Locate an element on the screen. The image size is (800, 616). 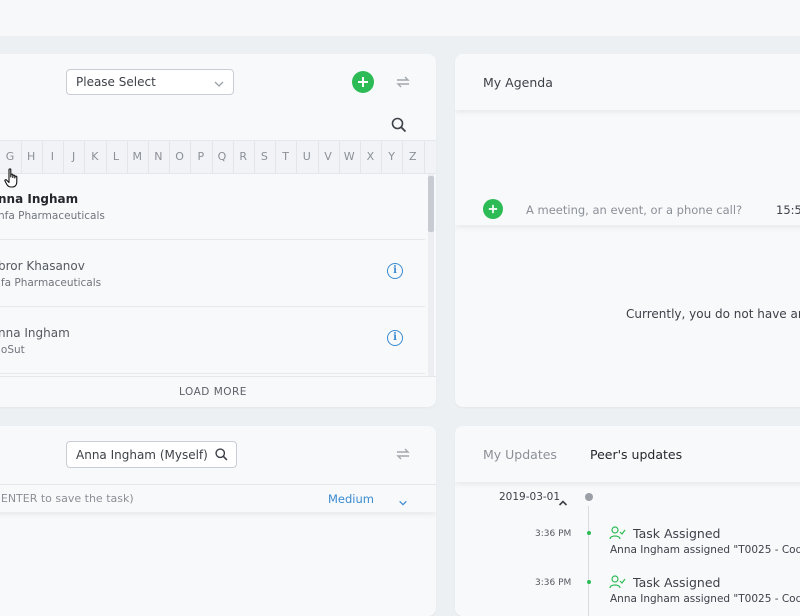
add-contact-button is located at coordinates (363, 82).